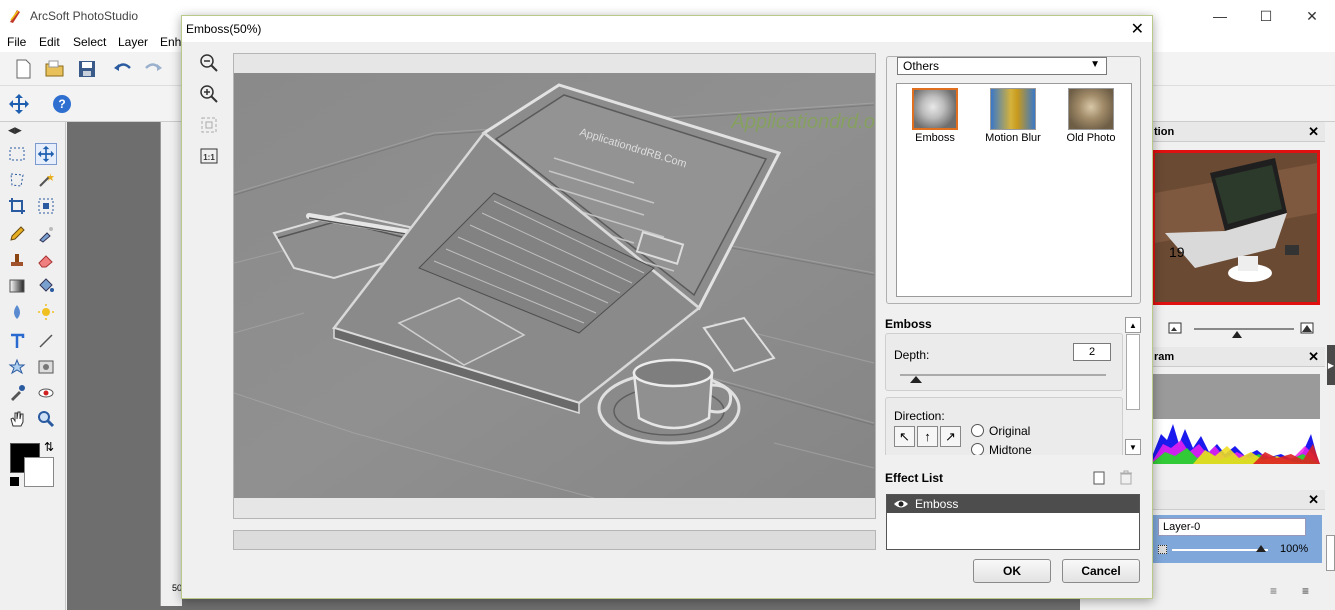 This screenshot has height=610, width=1335. Describe the element at coordinates (1013, 504) in the screenshot. I see `effect-list-item: Emboss` at that location.